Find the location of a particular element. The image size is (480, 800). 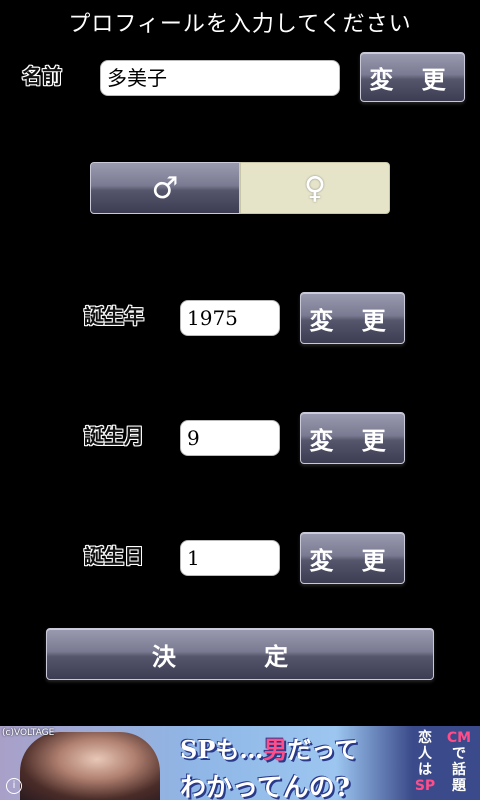

birth-month-label: 誕生月 is located at coordinates (114, 436).